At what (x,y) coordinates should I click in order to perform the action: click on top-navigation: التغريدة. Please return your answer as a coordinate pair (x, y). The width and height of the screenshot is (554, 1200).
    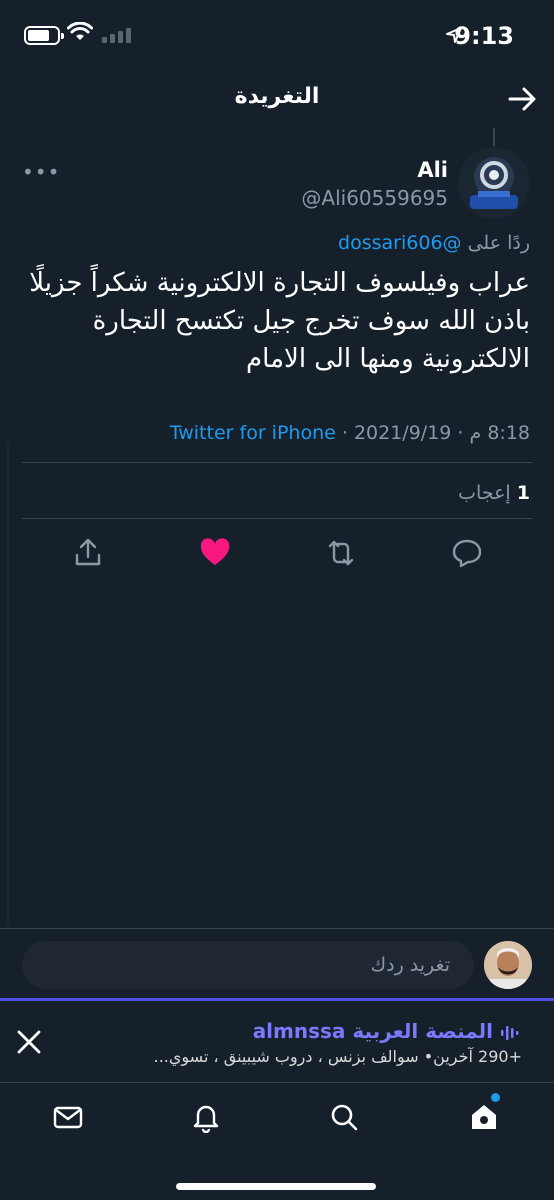
    Looking at the image, I should click on (277, 100).